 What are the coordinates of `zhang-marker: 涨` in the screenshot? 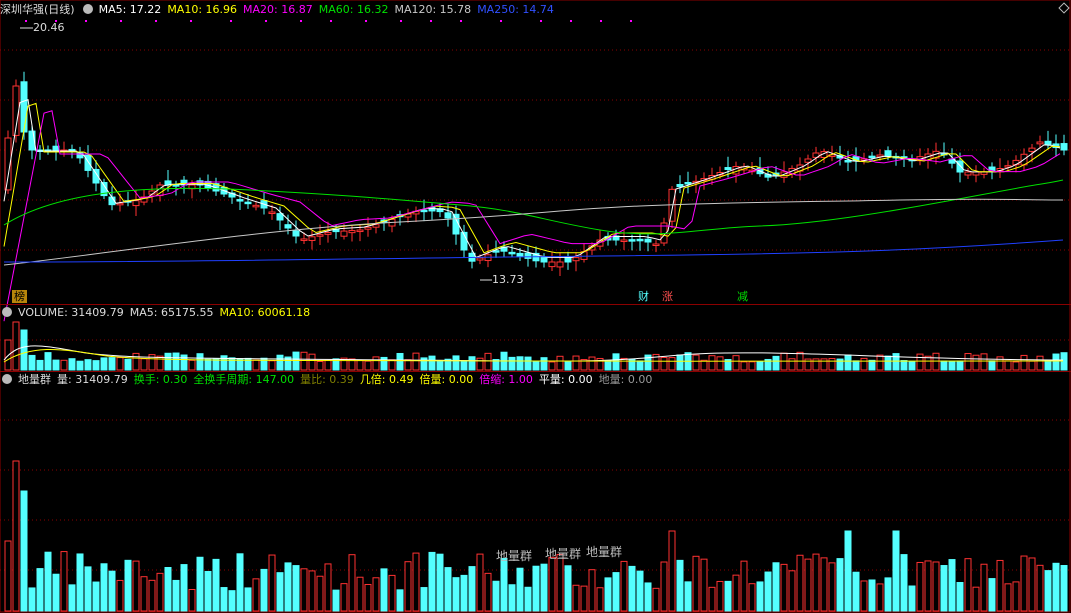 It's located at (667, 296).